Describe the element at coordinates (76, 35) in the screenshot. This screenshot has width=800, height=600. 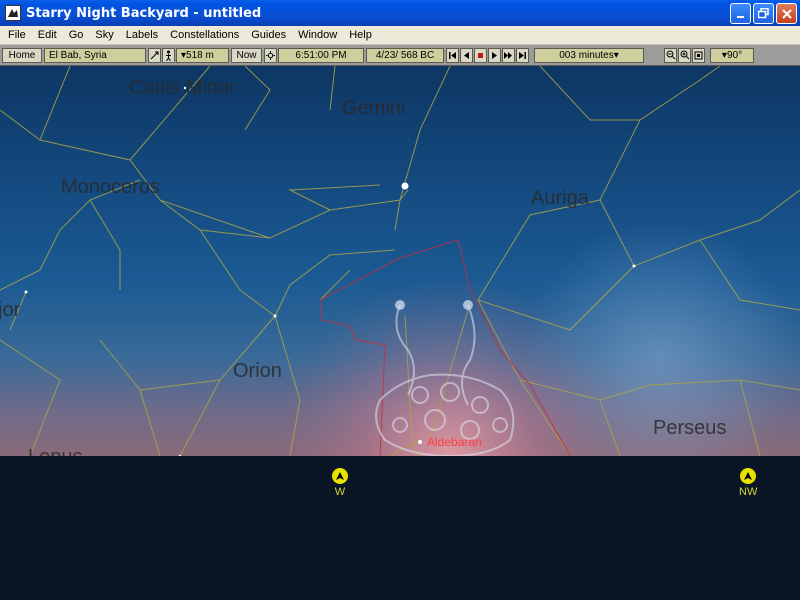
I see `menu-go: Go` at that location.